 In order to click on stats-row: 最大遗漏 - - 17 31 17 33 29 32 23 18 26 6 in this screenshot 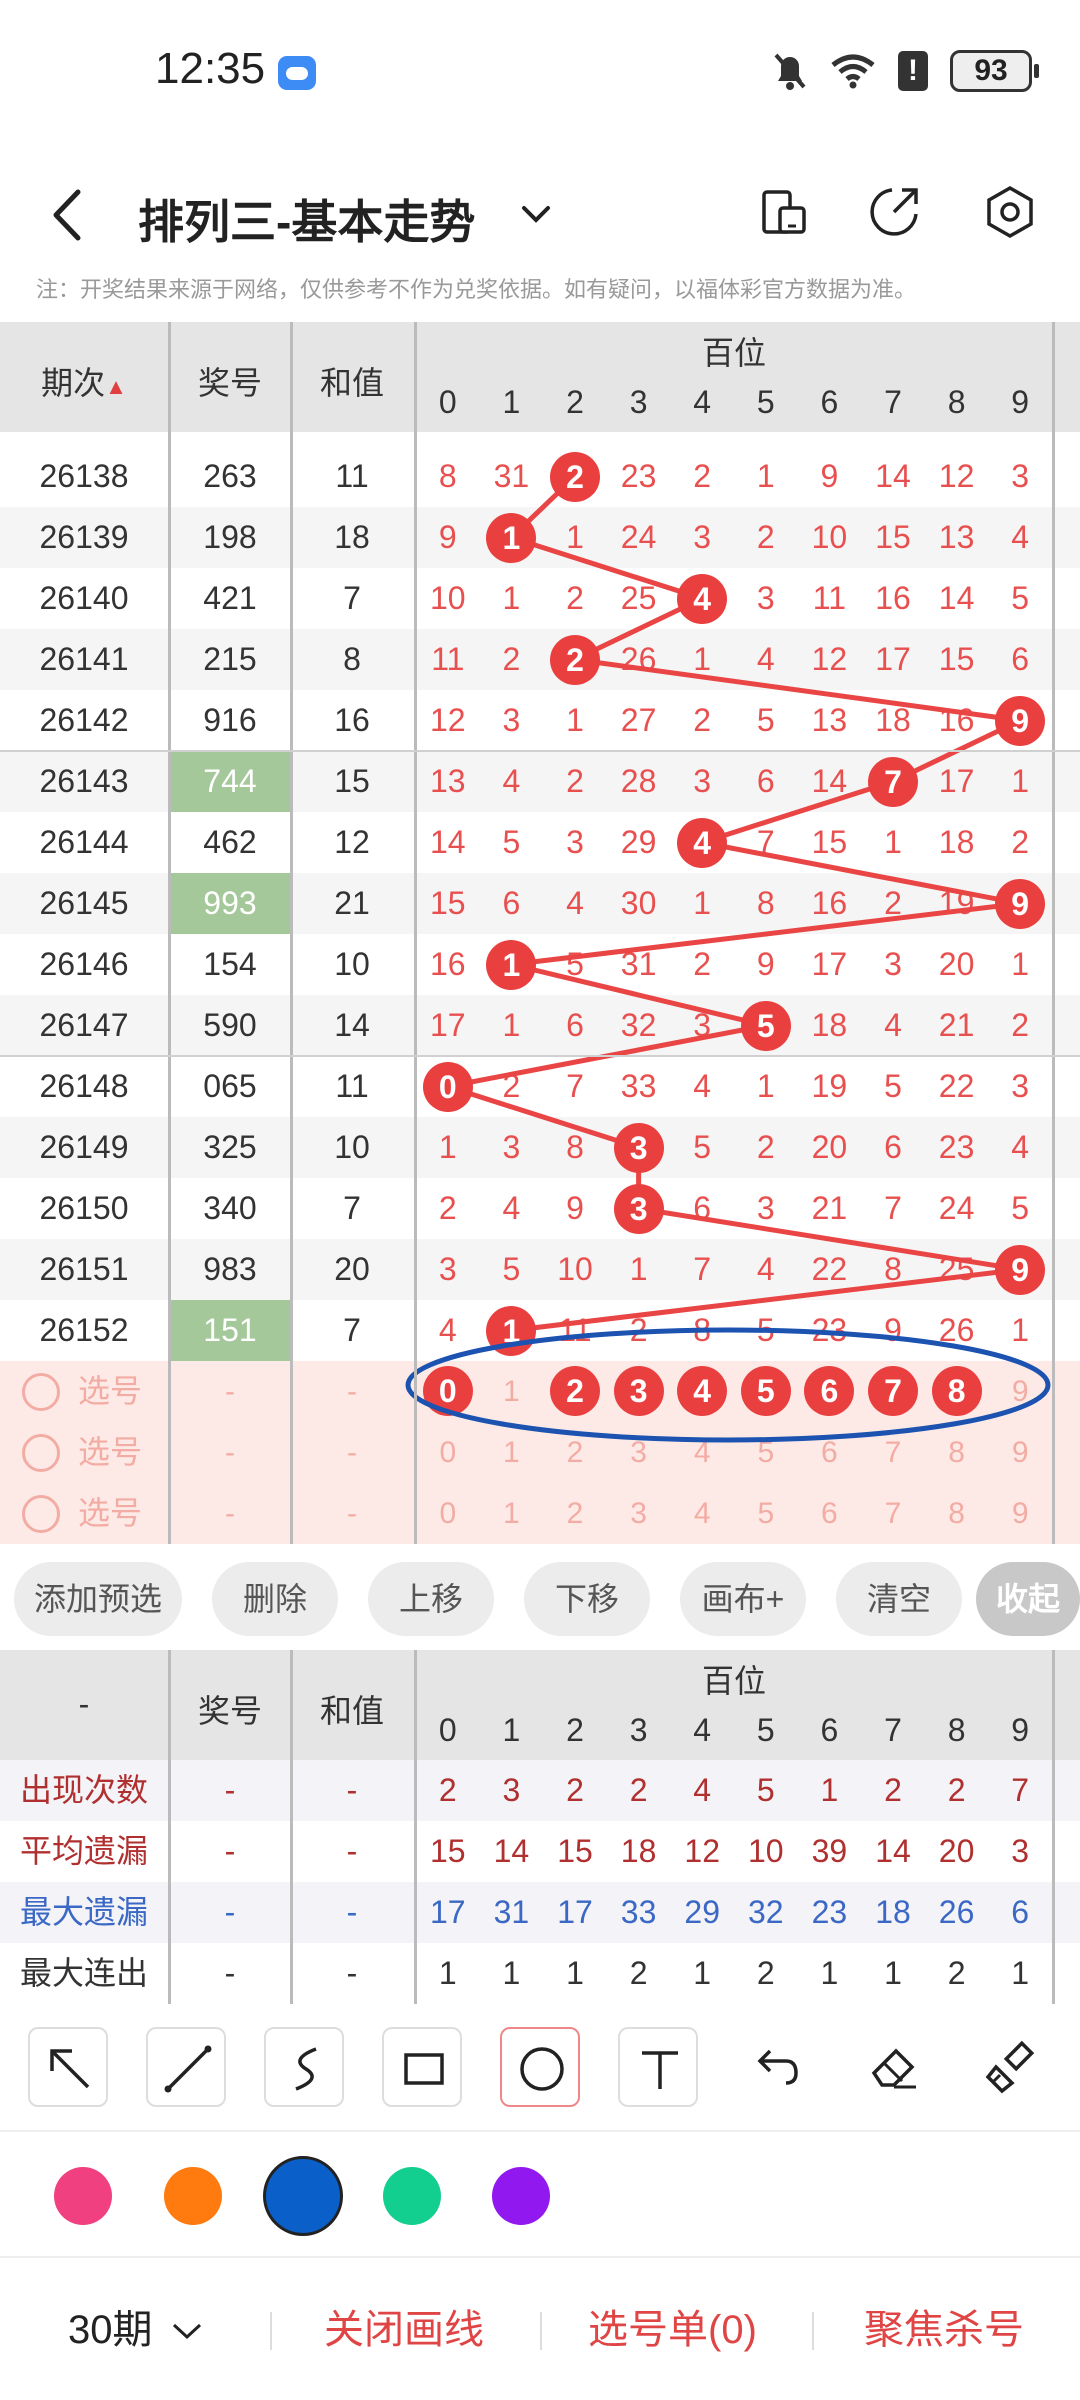, I will do `click(540, 1912)`.